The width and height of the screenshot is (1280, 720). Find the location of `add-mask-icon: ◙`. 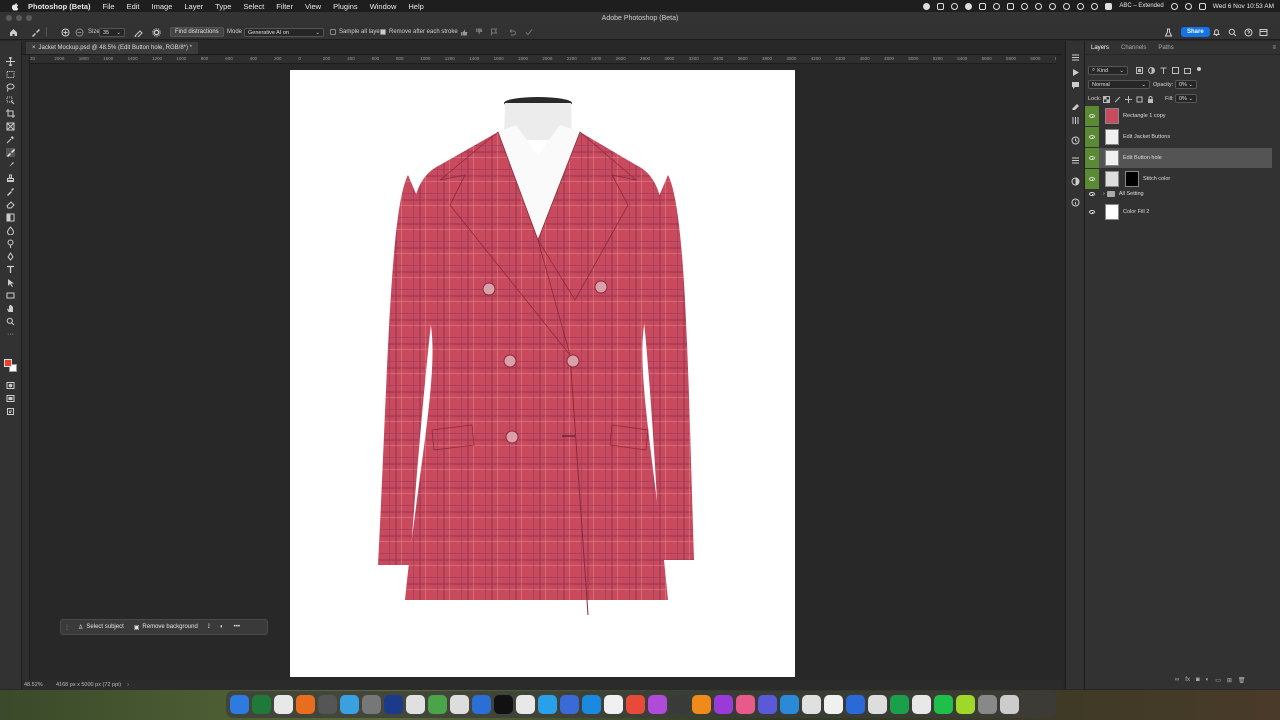

add-mask-icon: ◙ is located at coordinates (1198, 680).